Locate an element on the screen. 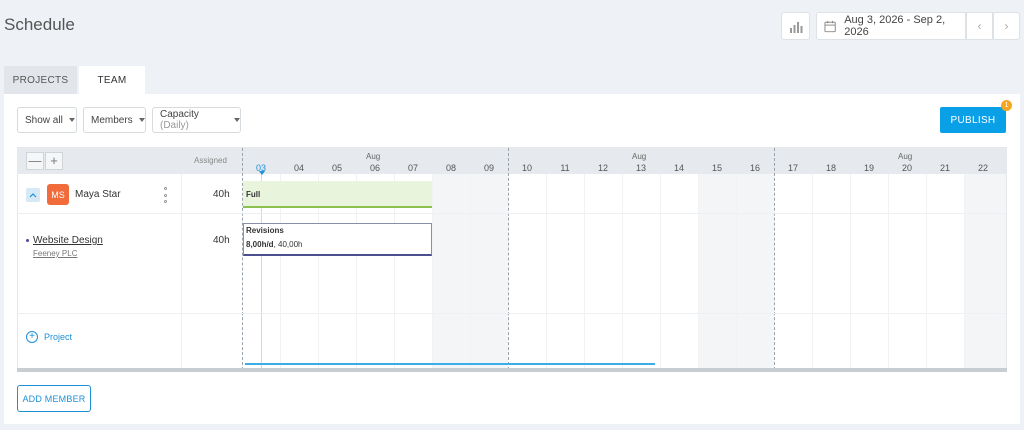  day-label: 19 is located at coordinates (868, 168).